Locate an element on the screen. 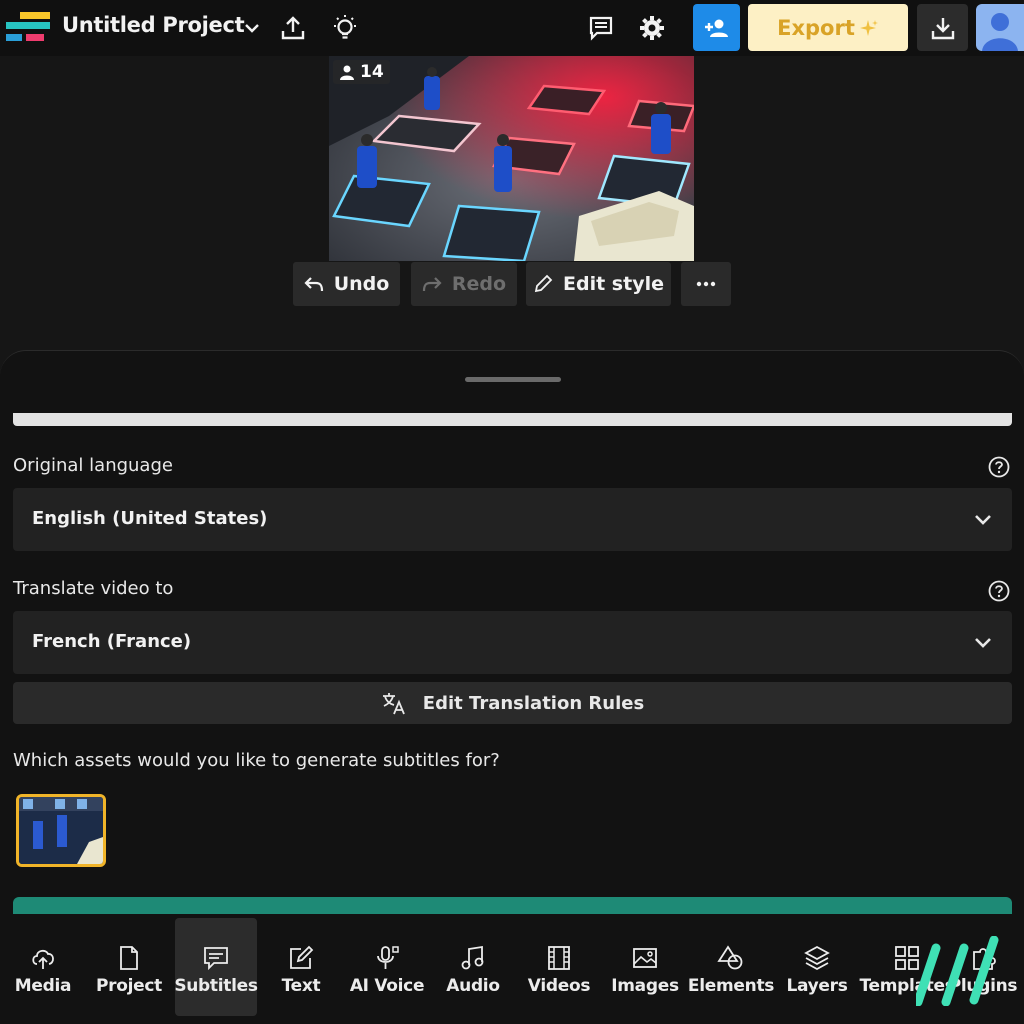  lightbulb-icon is located at coordinates (345, 28).